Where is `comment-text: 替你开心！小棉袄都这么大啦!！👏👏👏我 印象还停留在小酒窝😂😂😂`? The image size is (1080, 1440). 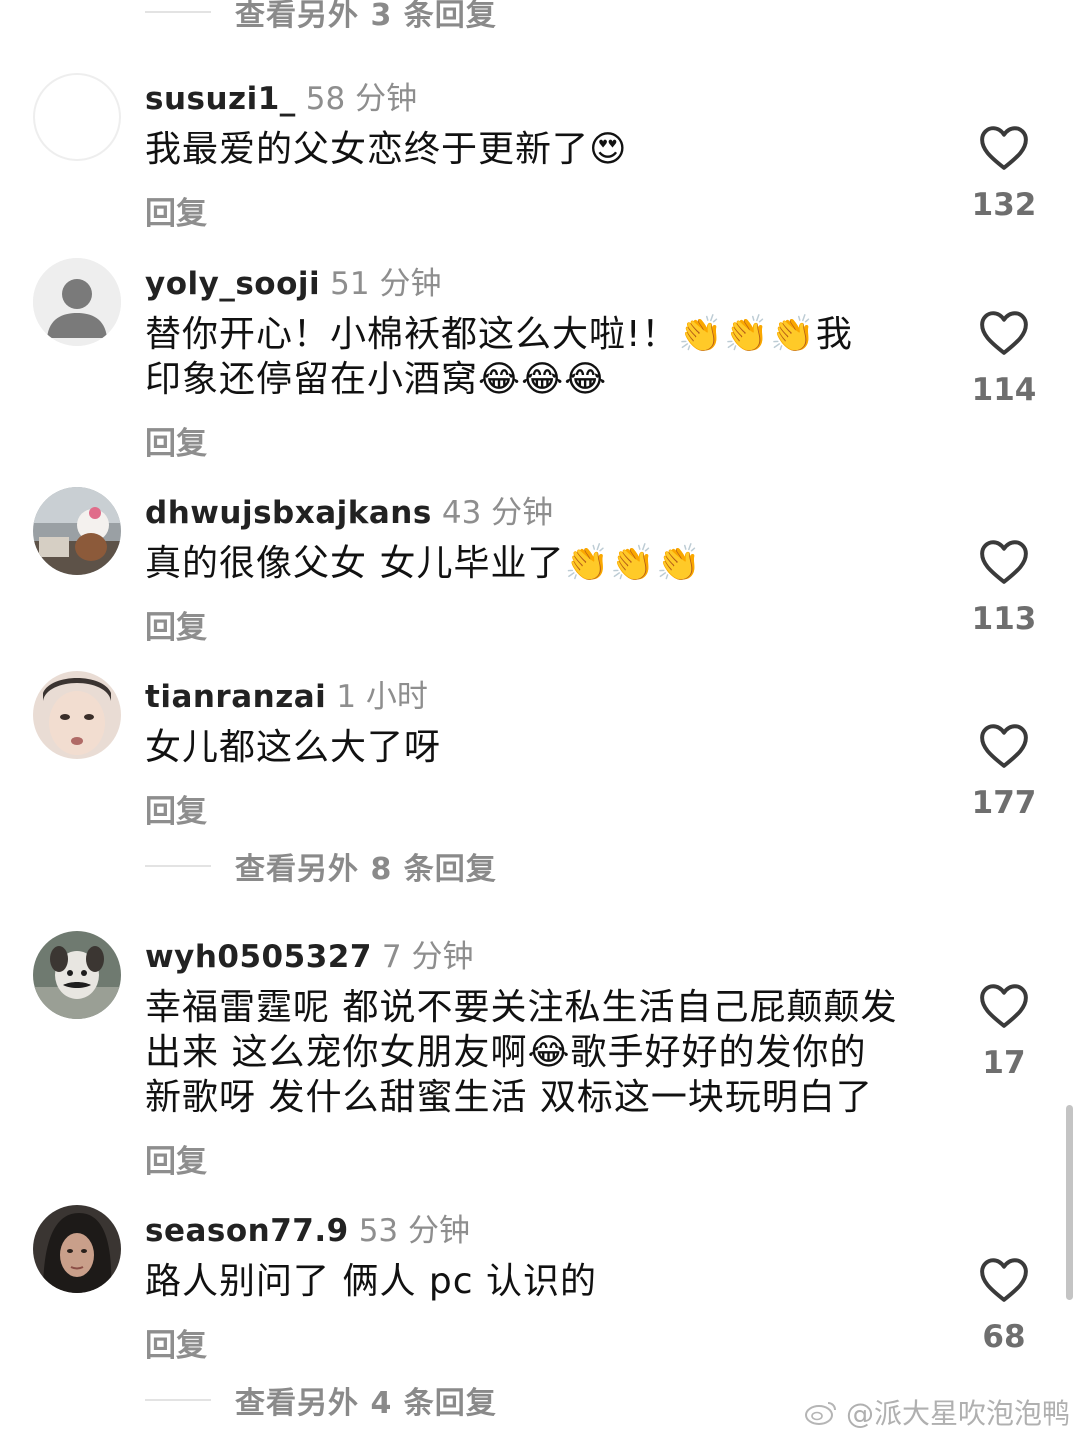 comment-text: 替你开心！小棉袄都这么大啦!！👏👏👏我 印象还停留在小酒窝😂😂😂 is located at coordinates (499, 357).